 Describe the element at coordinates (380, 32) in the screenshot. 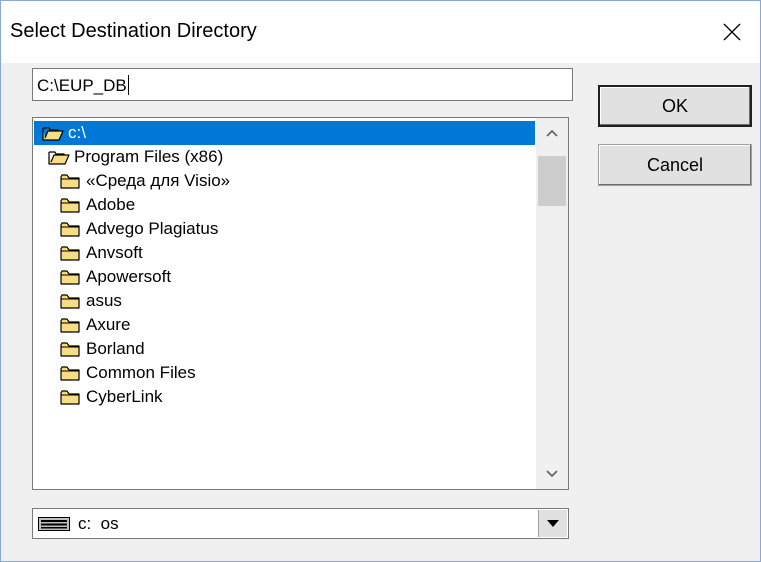

I see `title-bar: Select Destination Directory` at that location.